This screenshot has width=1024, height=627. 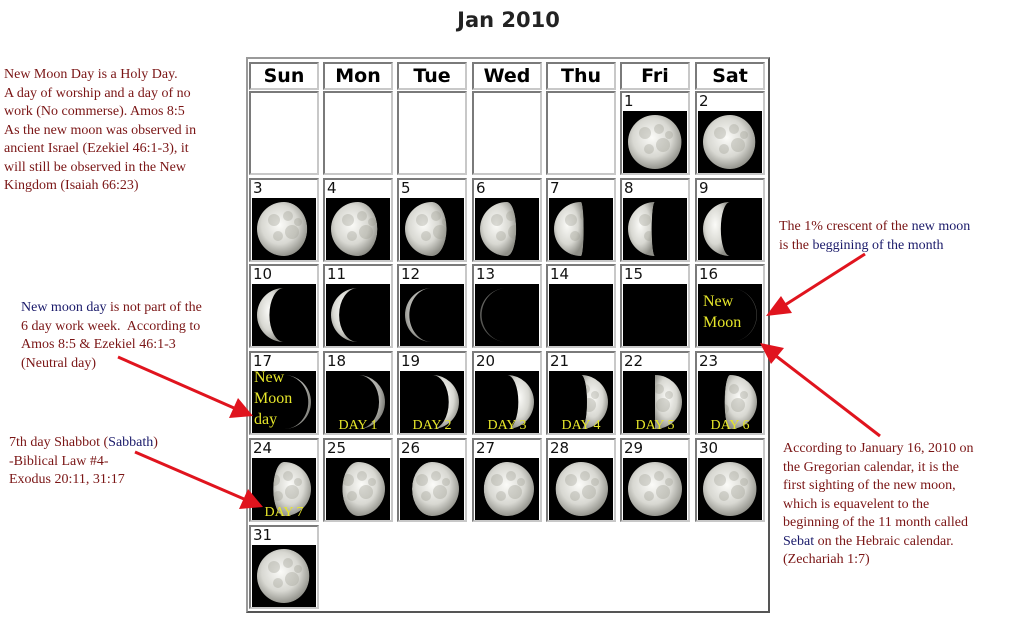 I want to click on work-day-label: DAY 2, so click(x=432, y=425).